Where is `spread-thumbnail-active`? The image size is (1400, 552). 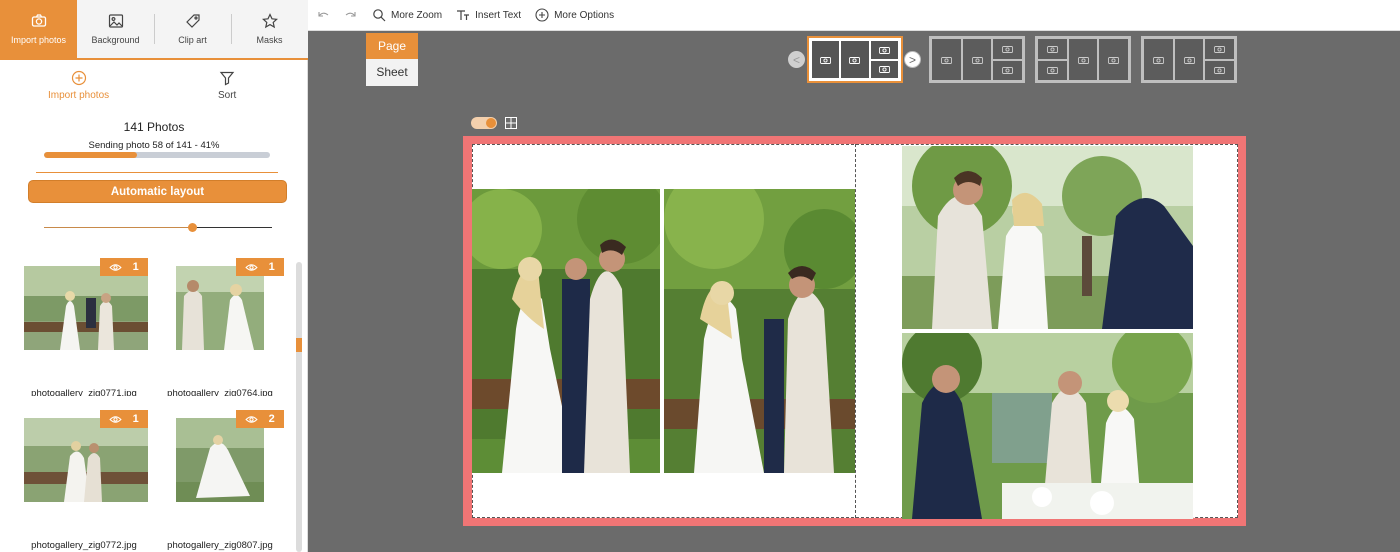 spread-thumbnail-active is located at coordinates (855, 59).